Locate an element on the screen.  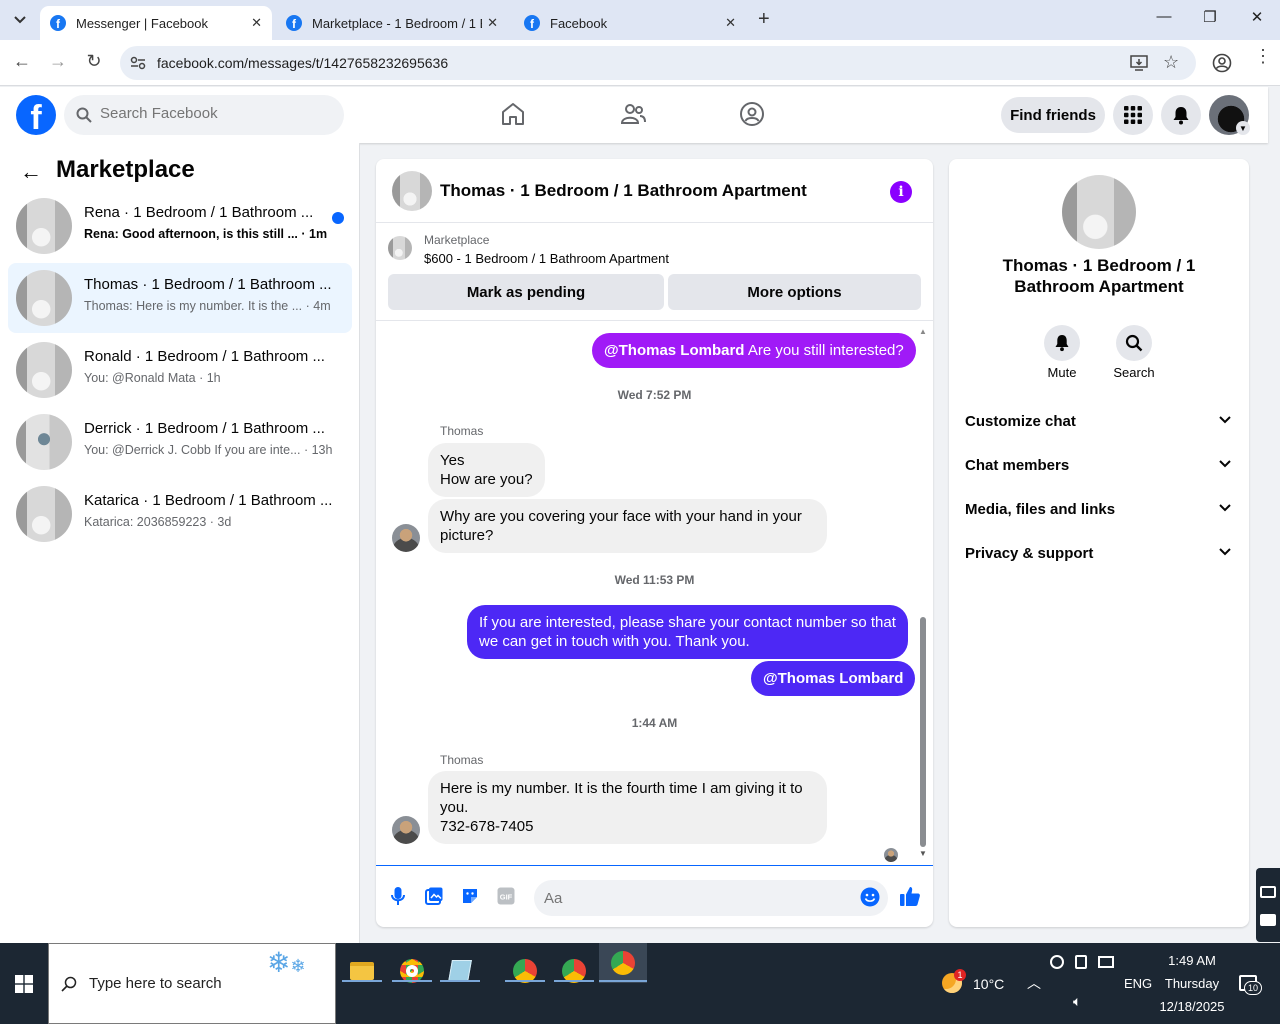
notification-center-icon: 10 is located at coordinates (1250, 985).